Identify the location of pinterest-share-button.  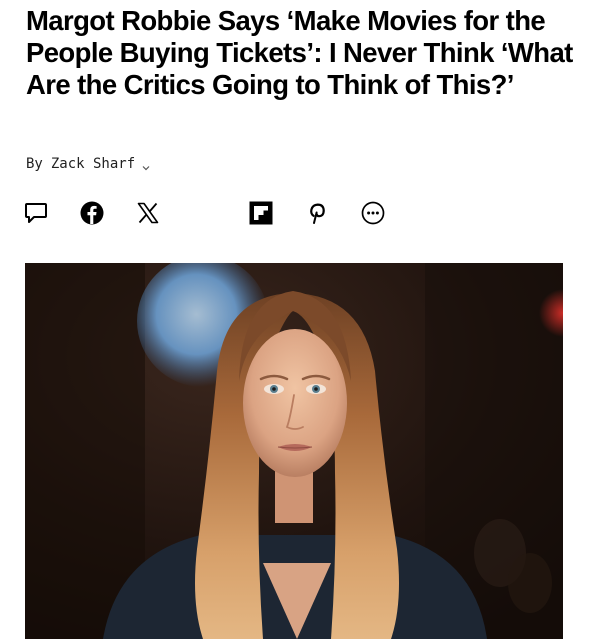
(317, 214).